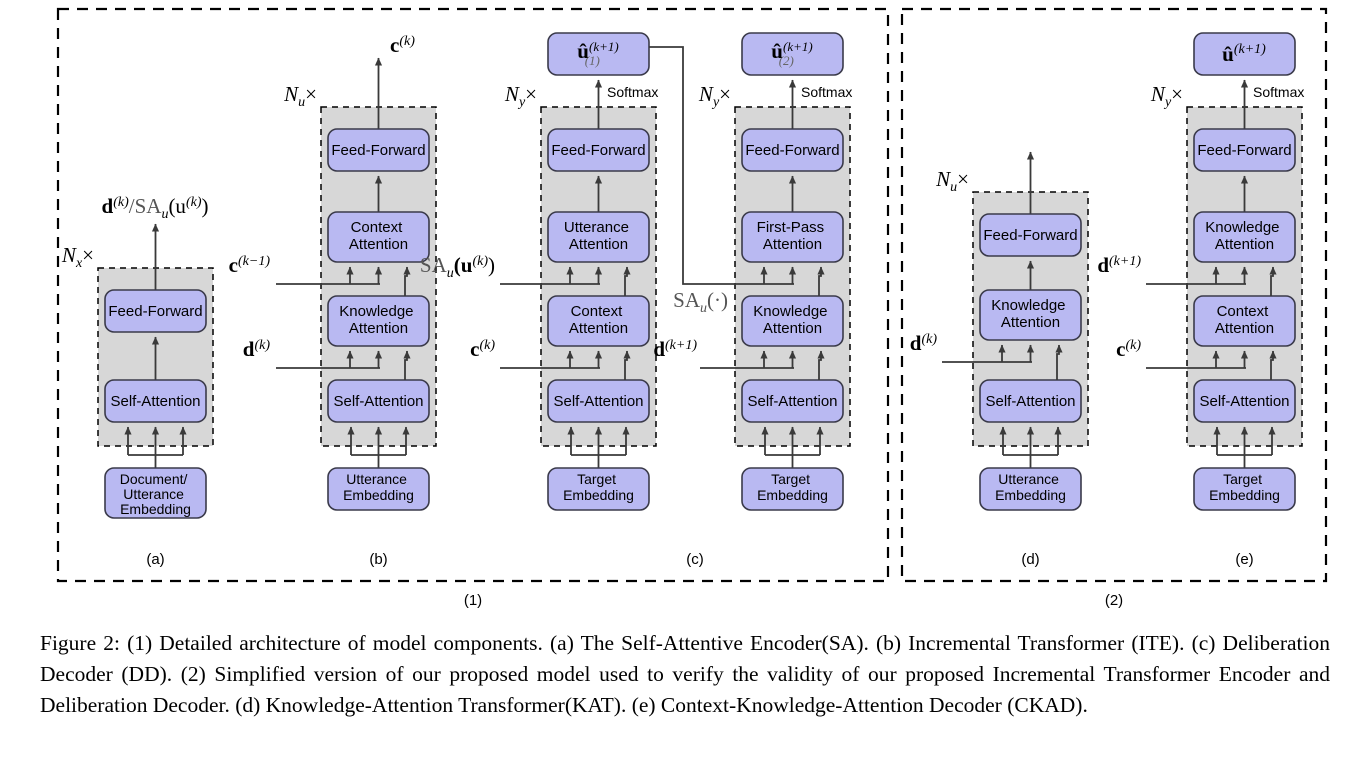  I want to click on panel-e-knowledge-attention-label: Knowledge Attention, so click(1244, 236).